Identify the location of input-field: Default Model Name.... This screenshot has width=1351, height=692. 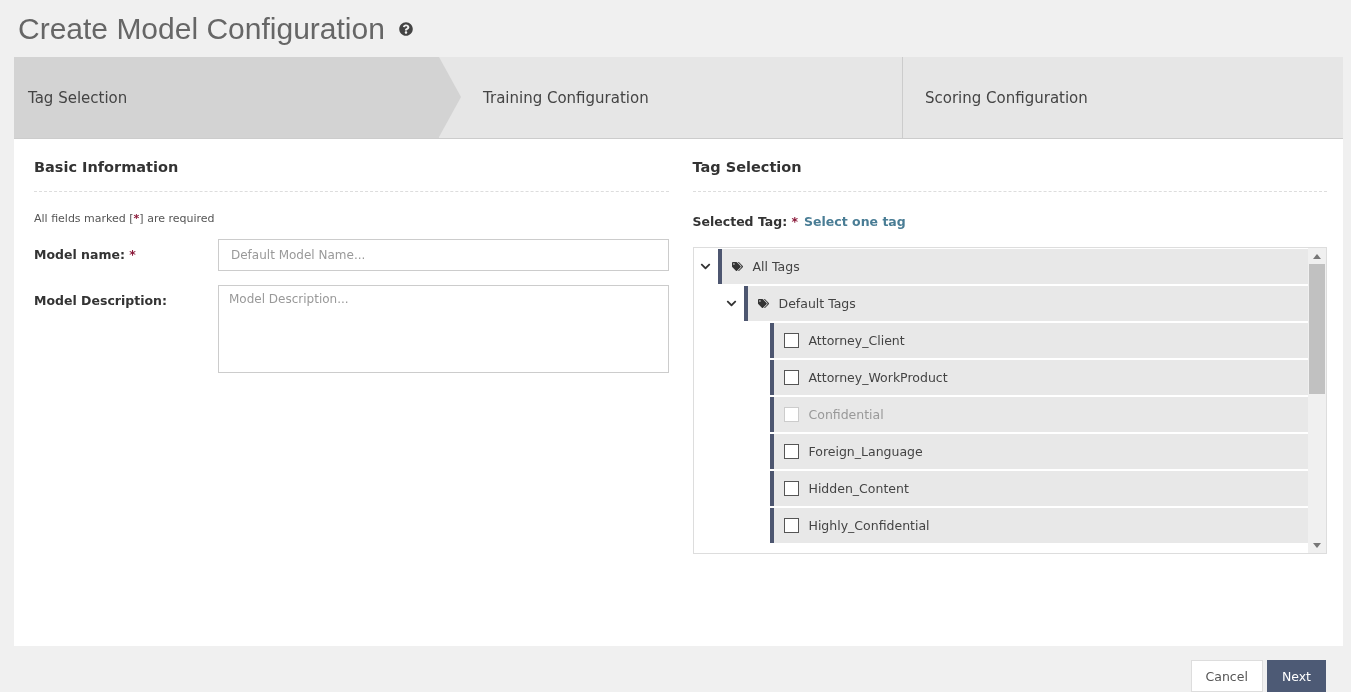
(443, 255).